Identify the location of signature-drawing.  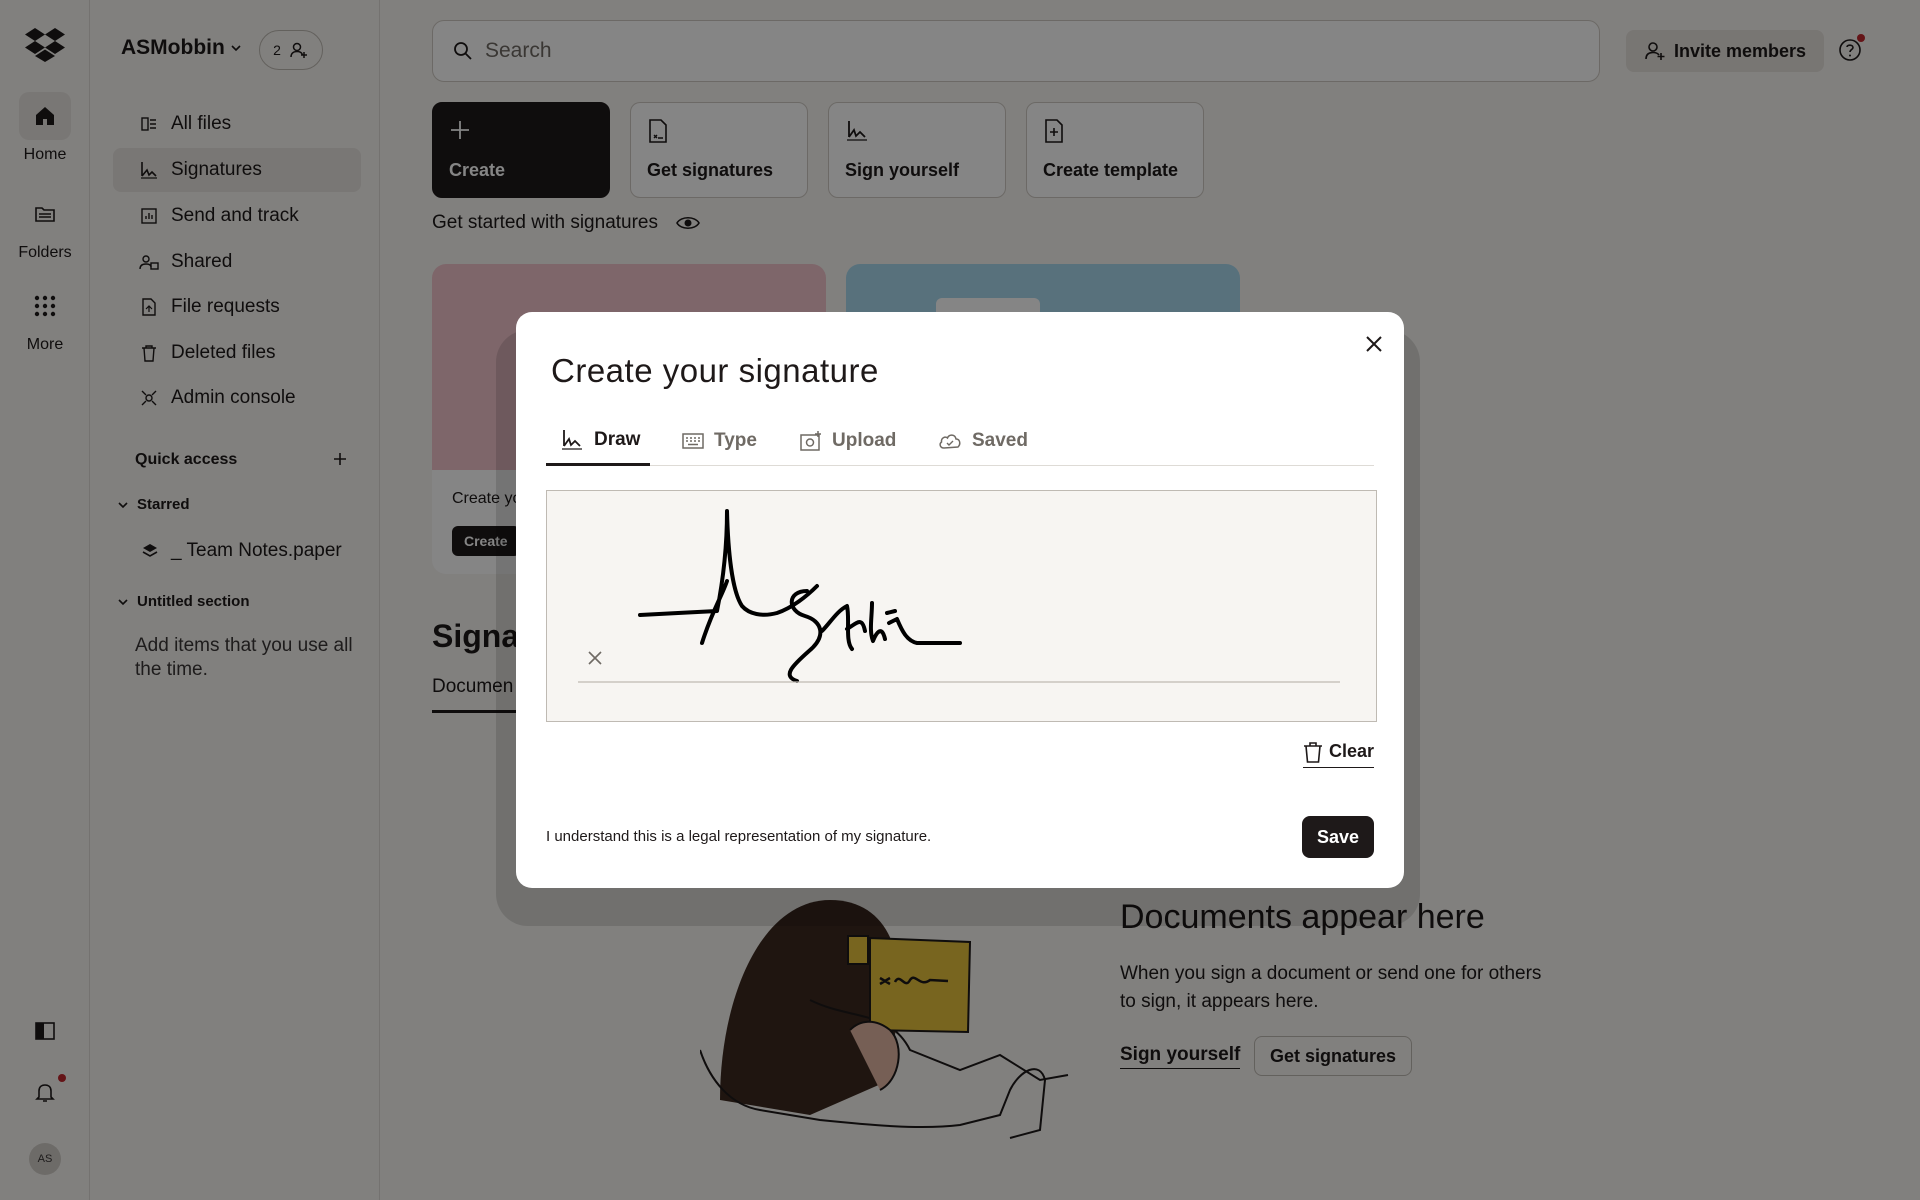
(959, 596).